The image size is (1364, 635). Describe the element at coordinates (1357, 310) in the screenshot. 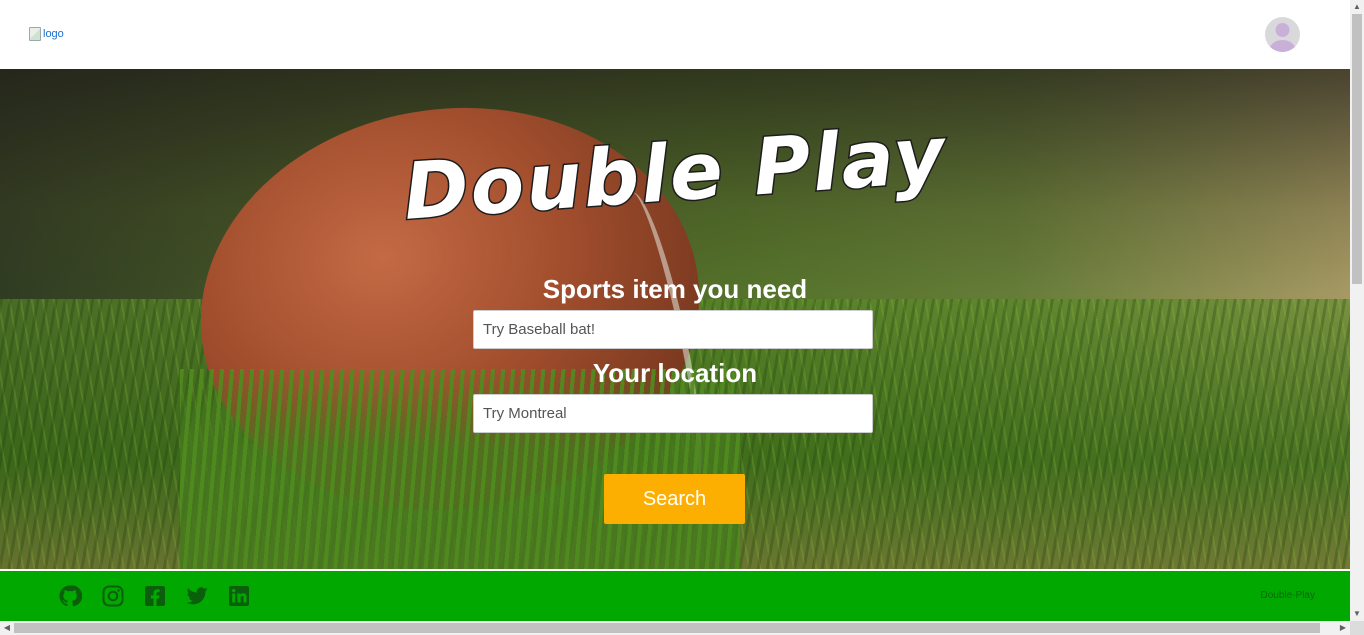

I see `vertical-scrollbar: ▲ ▼` at that location.